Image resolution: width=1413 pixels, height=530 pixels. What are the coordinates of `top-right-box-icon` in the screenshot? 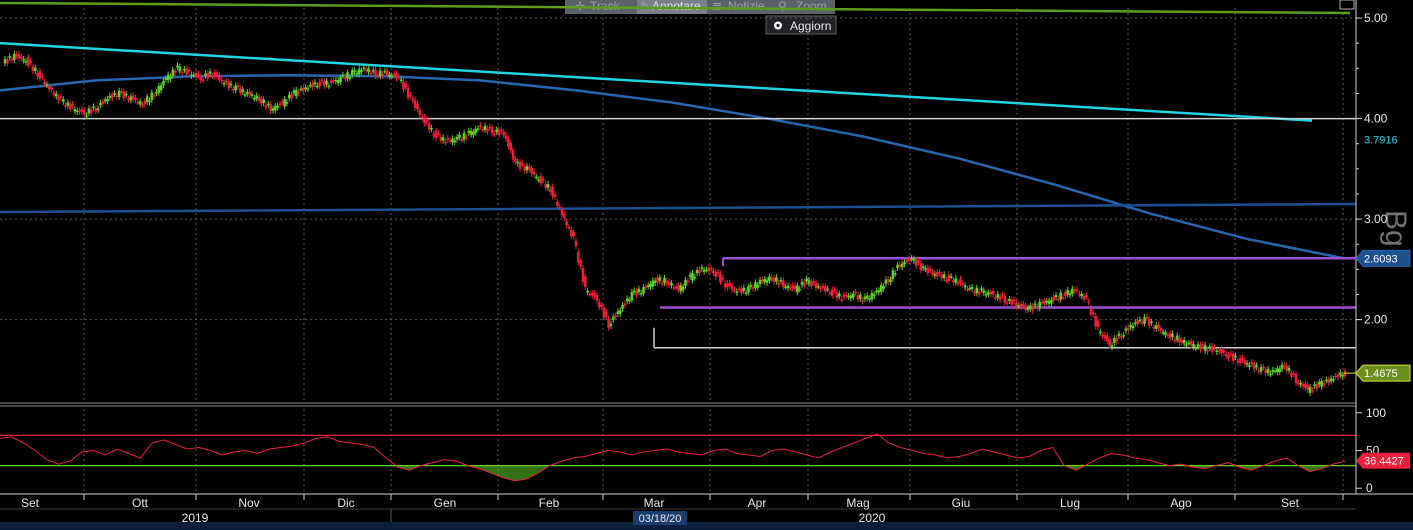 It's located at (1347, 5).